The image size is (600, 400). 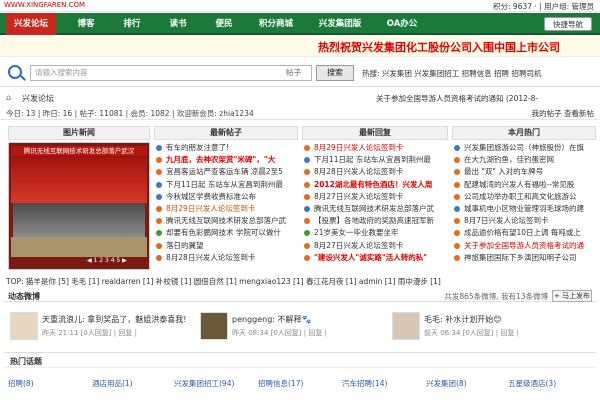 I want to click on main-nav: 兴发论坛 博客 排行 读书 便民 积分商城 兴发集团版 OA办公 快捷导航, so click(x=300, y=24).